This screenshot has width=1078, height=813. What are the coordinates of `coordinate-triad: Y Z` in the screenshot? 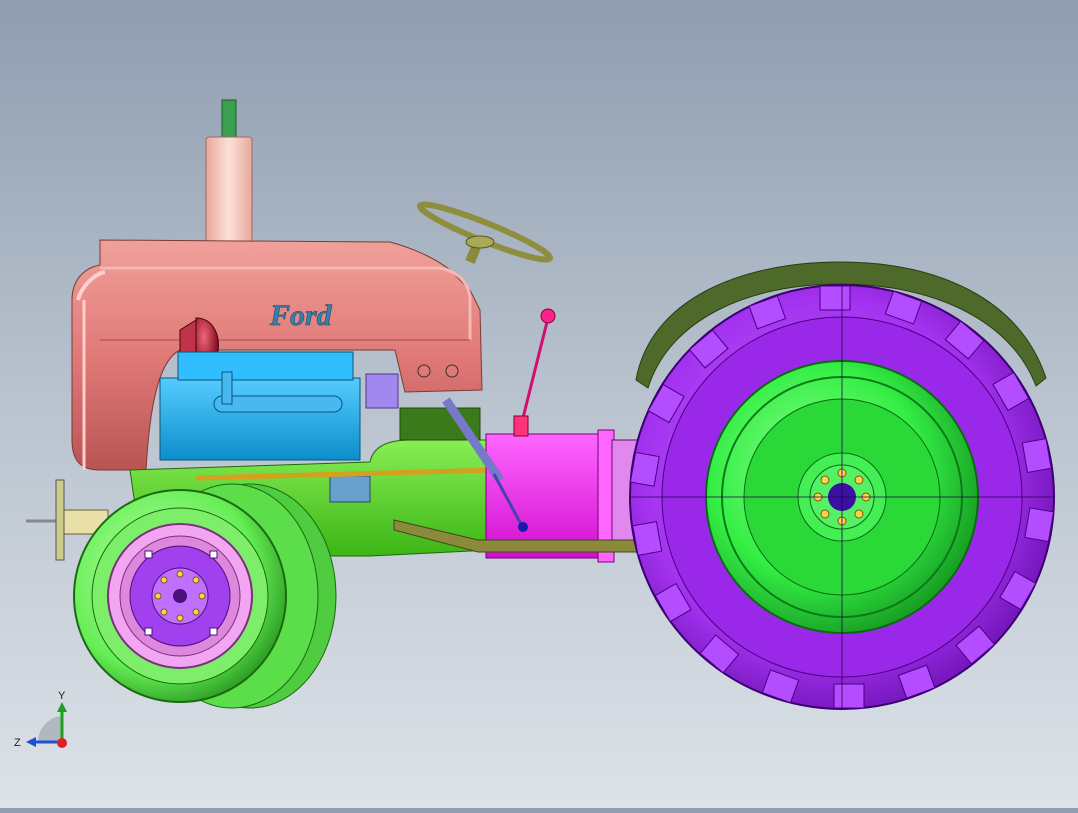 It's located at (40, 719).